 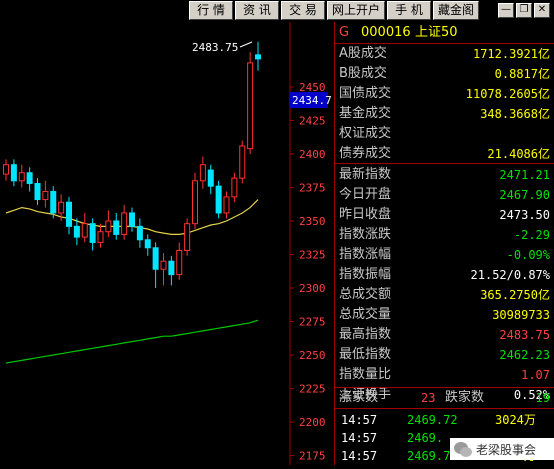 I want to click on index-value: 1.07, so click(x=535, y=375).